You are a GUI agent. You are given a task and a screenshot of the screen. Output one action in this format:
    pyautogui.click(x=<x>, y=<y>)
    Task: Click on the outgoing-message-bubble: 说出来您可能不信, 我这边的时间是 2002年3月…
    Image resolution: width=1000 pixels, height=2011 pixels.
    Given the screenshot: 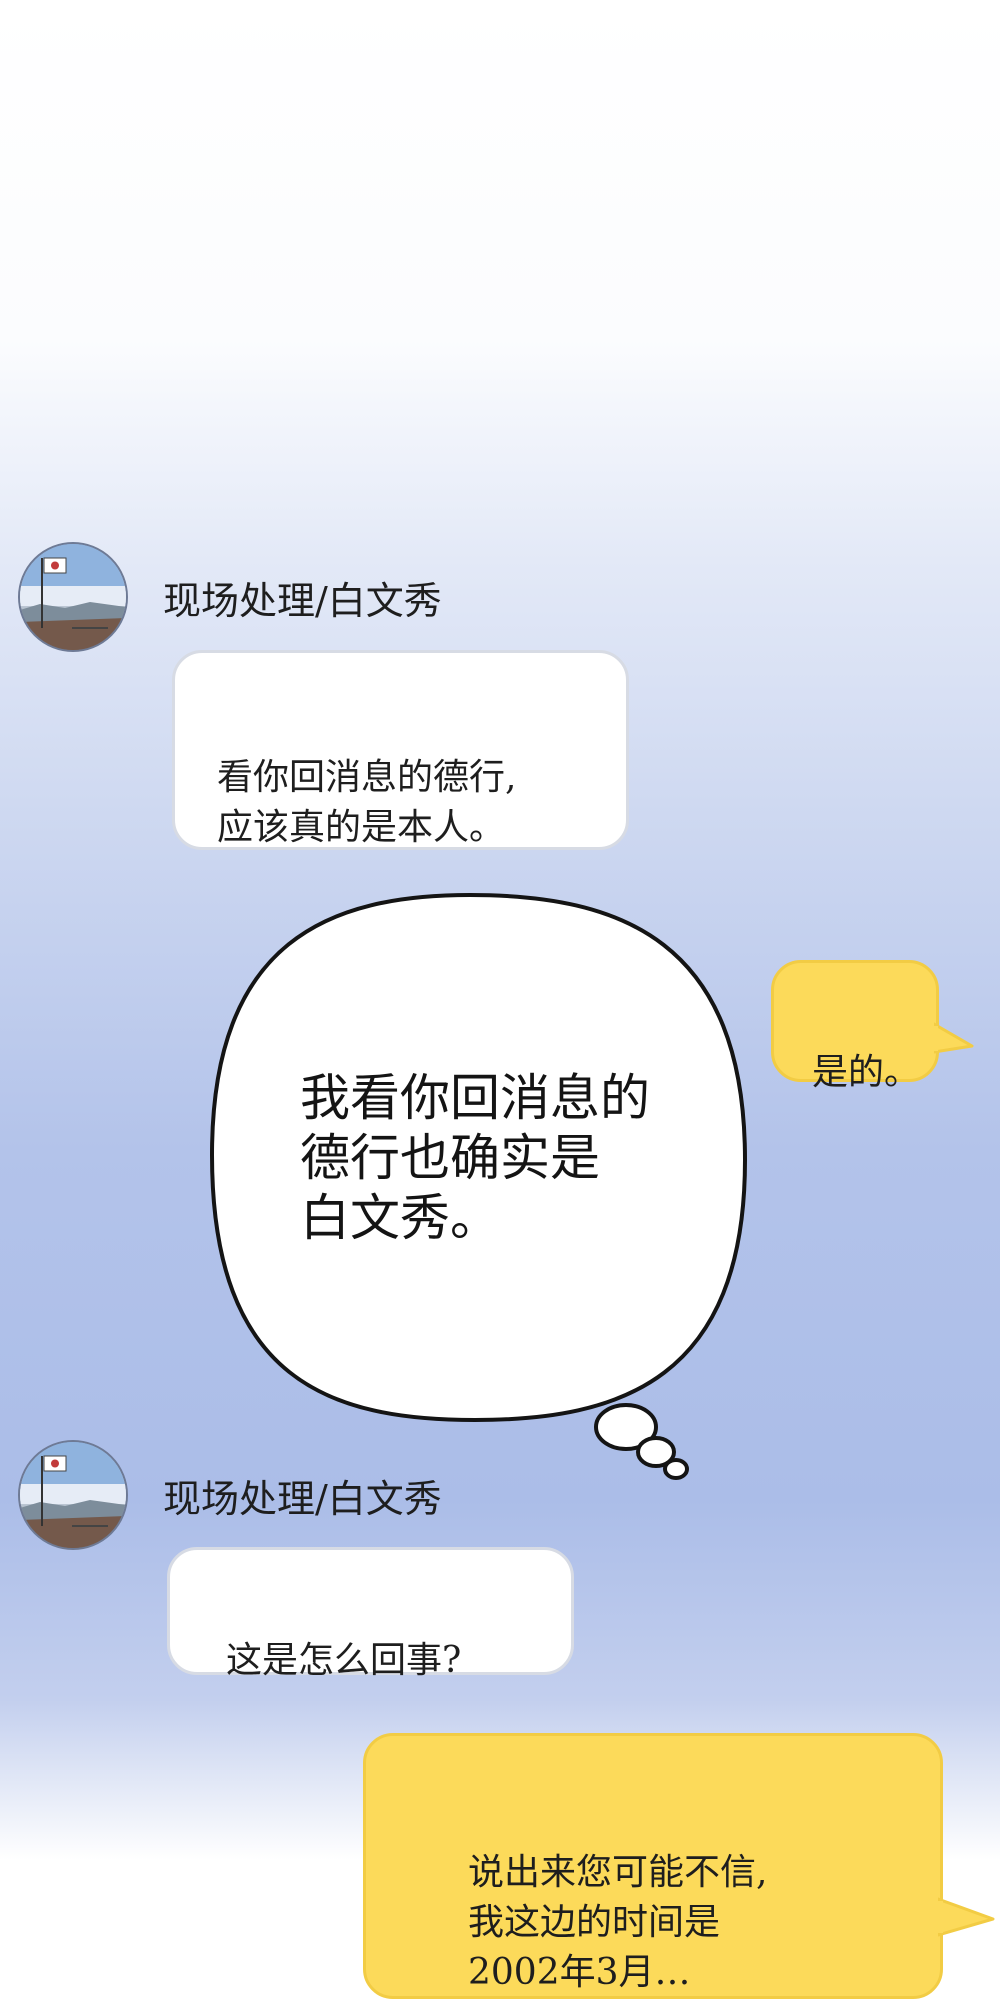 What is the action you would take?
    pyautogui.click(x=653, y=1866)
    